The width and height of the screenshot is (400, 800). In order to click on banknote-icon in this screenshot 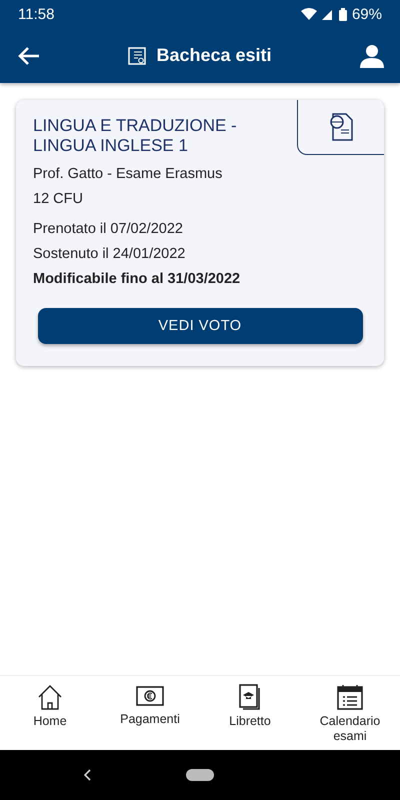, I will do `click(150, 696)`.